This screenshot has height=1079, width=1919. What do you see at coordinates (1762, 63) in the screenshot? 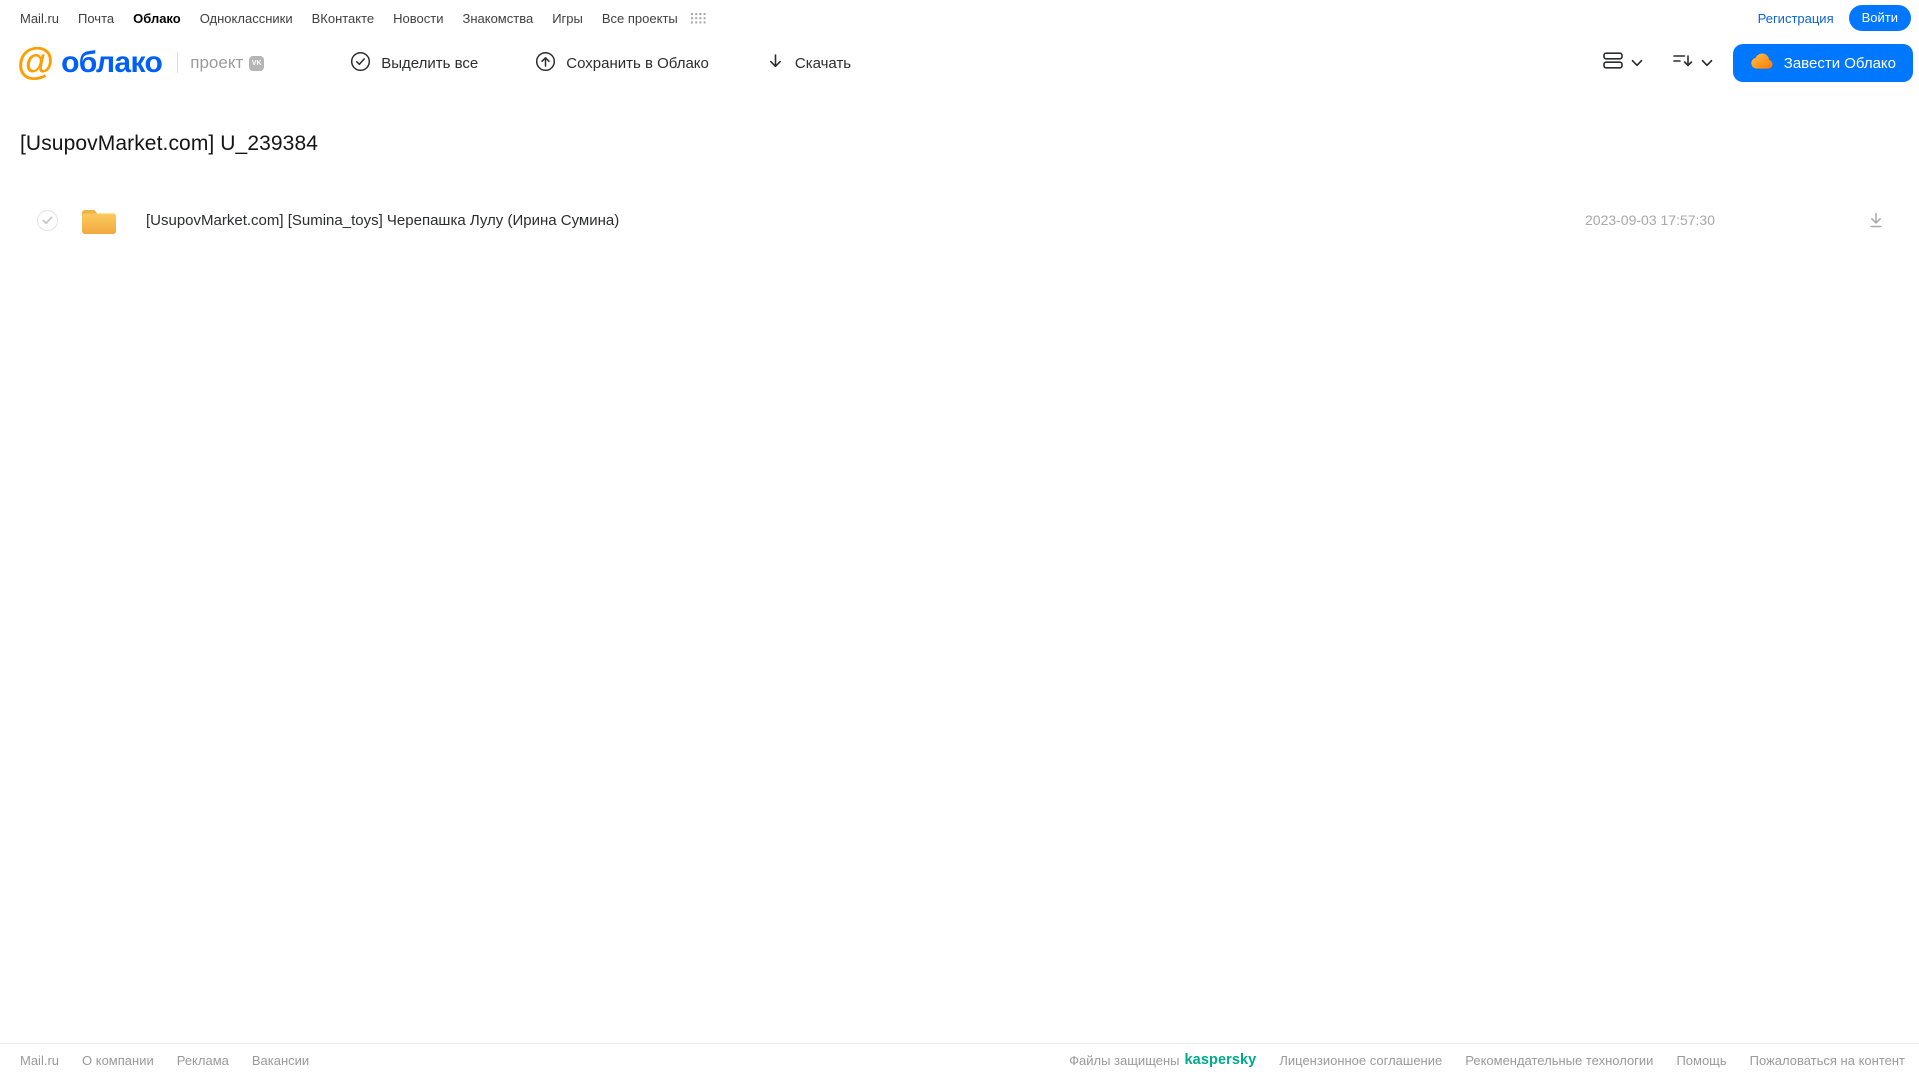
I see `cloud-icon` at bounding box center [1762, 63].